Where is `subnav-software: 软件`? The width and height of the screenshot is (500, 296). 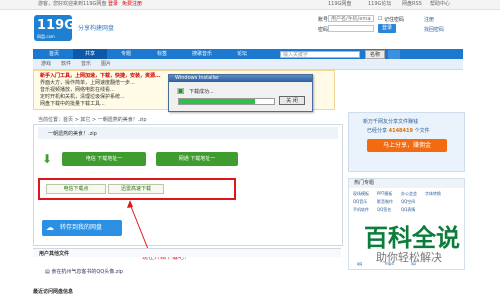 subnav-software: 软件 is located at coordinates (66, 64).